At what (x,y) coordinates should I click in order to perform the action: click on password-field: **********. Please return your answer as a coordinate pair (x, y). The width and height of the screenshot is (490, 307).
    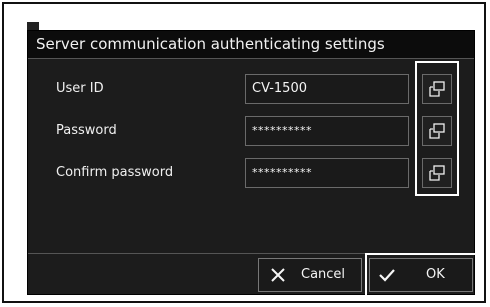
    Looking at the image, I should click on (327, 131).